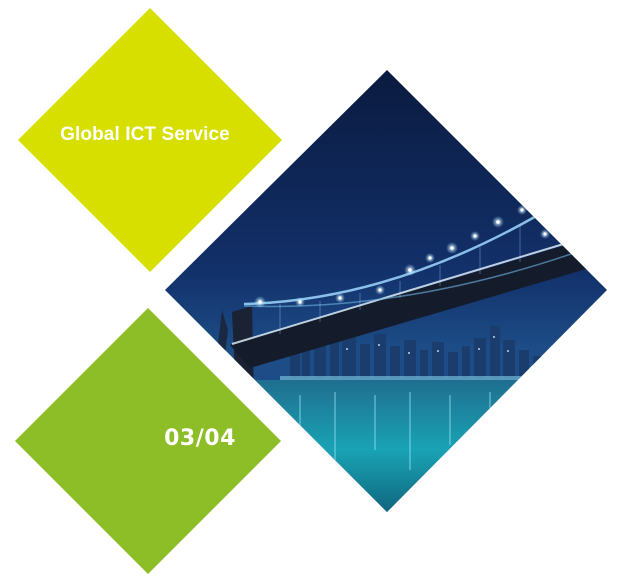  I want to click on page-indicator: 03/04, so click(200, 438).